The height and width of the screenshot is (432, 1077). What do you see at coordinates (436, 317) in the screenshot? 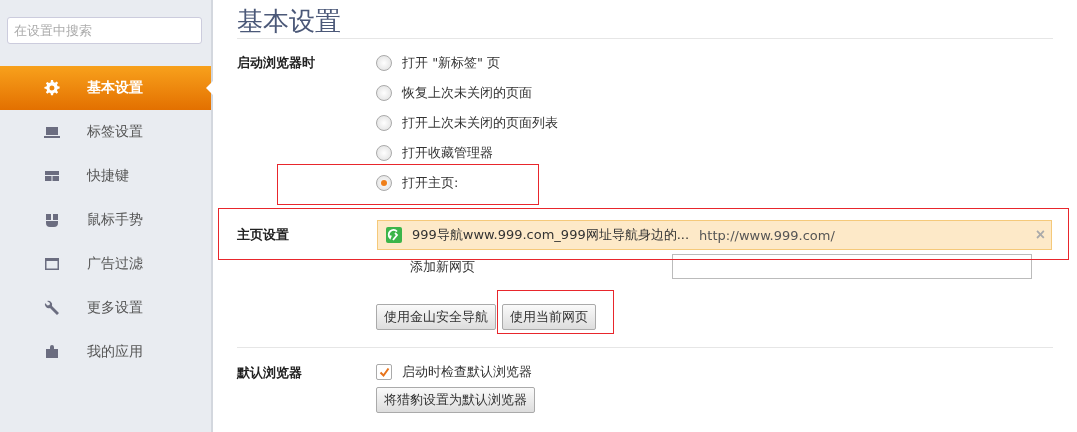
I see `homepage-button: 使用金山安全导航` at bounding box center [436, 317].